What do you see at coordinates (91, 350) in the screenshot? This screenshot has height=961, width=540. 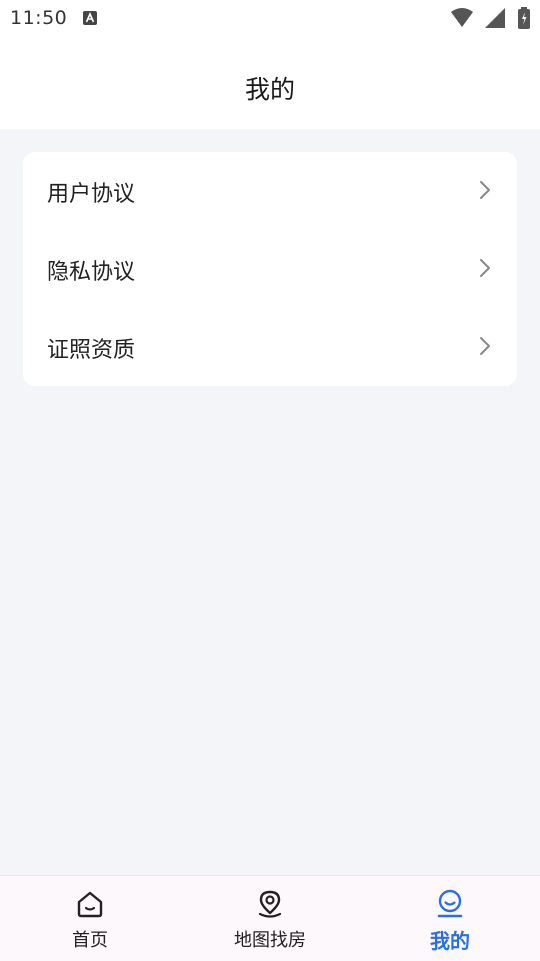 I see `menu-item-label: 证照资质` at bounding box center [91, 350].